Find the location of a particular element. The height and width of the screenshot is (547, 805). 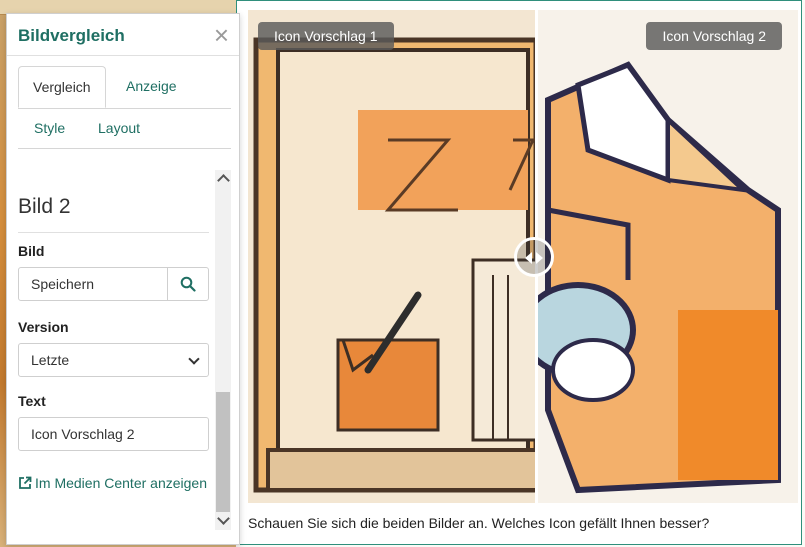

section-title: Bild 2 is located at coordinates (44, 206).